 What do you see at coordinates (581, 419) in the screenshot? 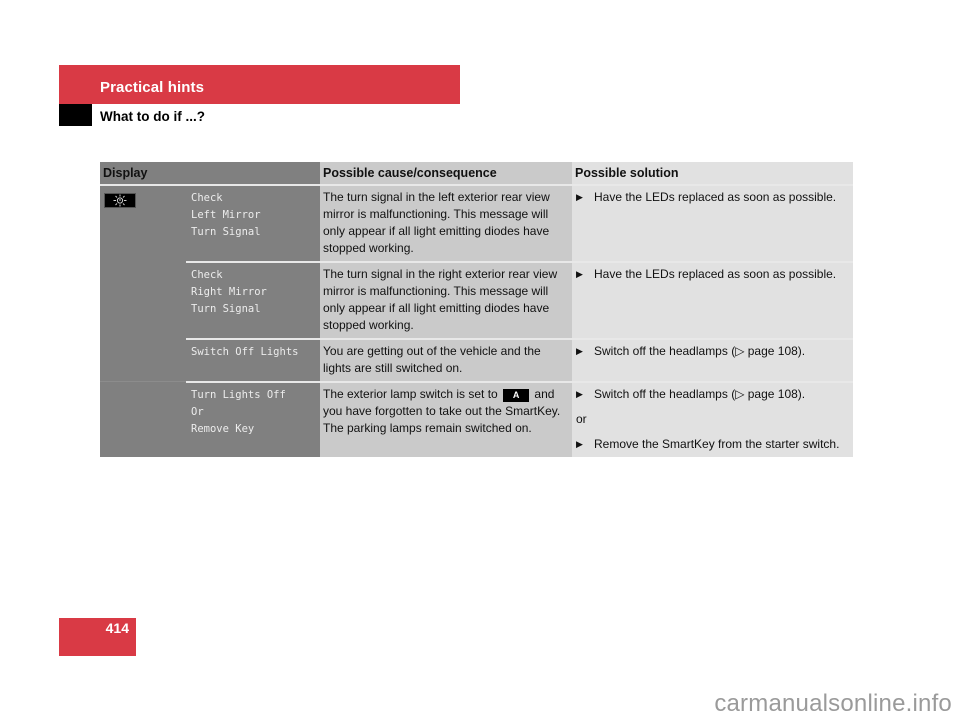
I see `solution-separator: or` at bounding box center [581, 419].